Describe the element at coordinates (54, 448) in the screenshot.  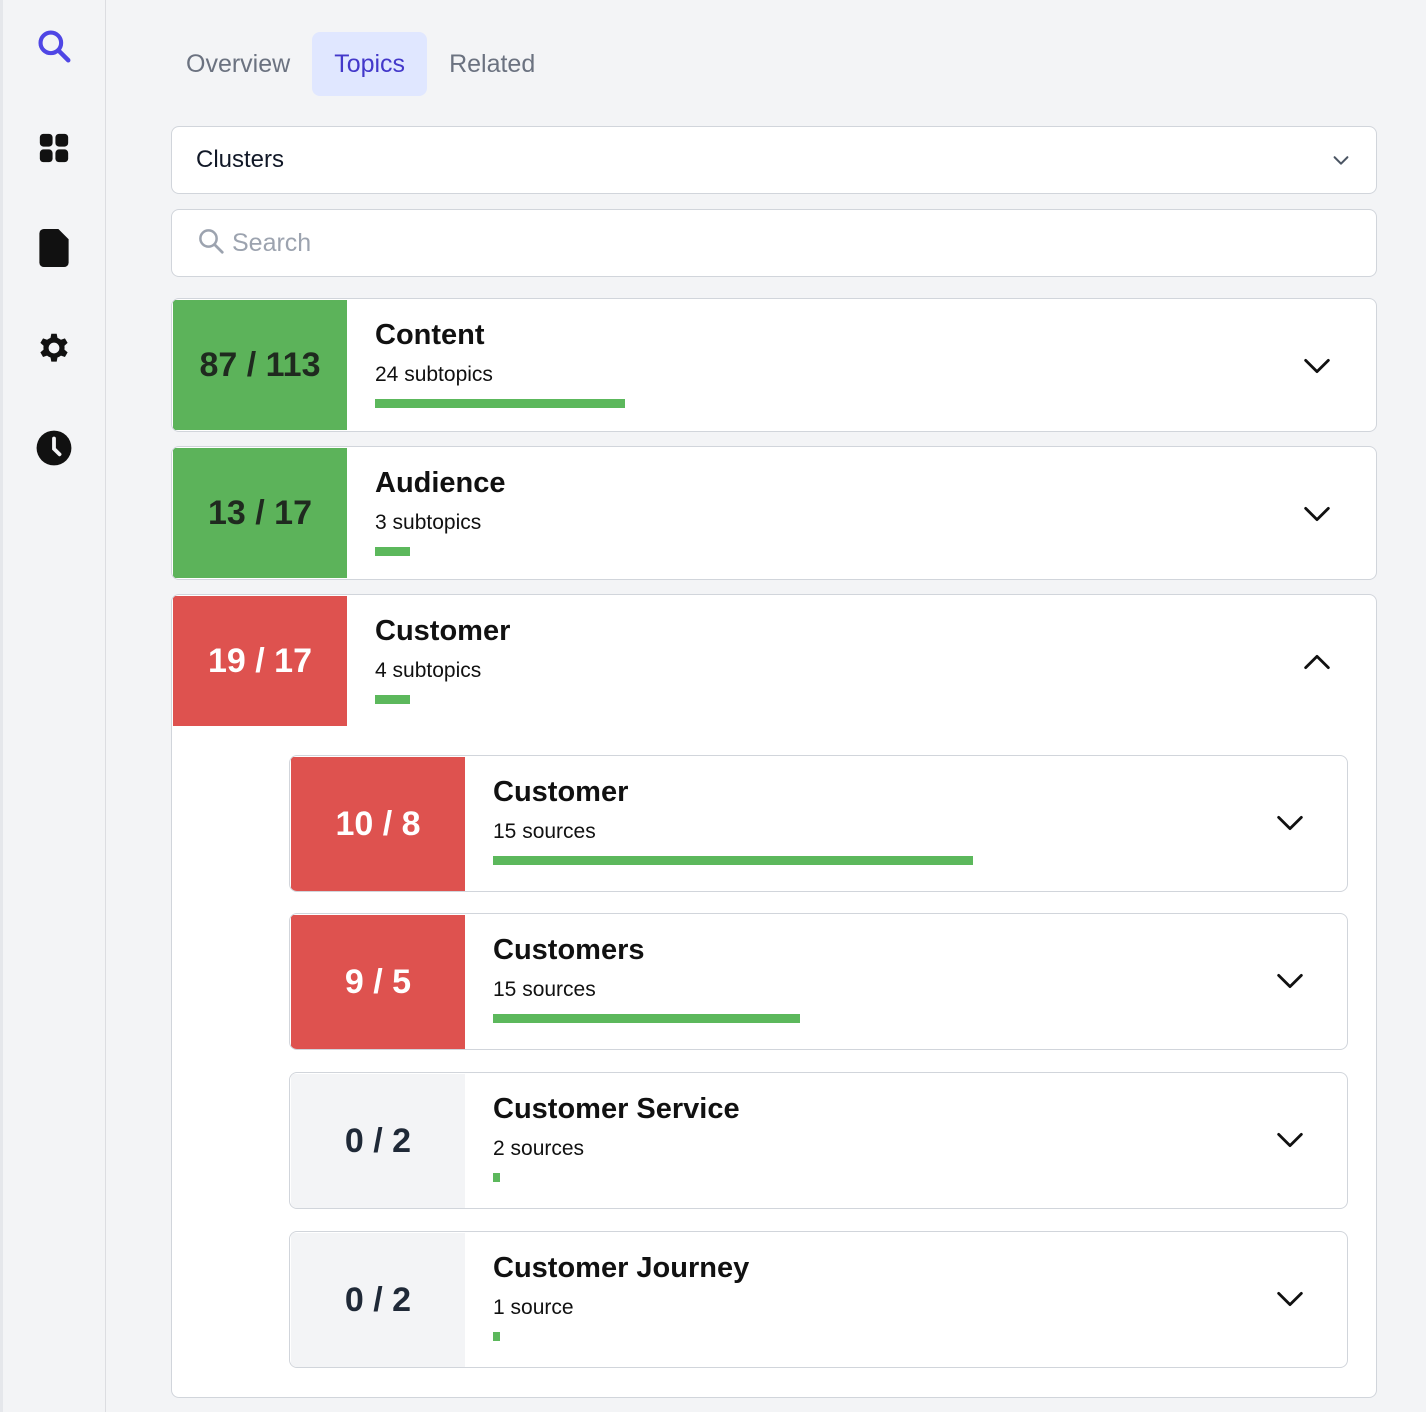
I see `clock-icon` at that location.